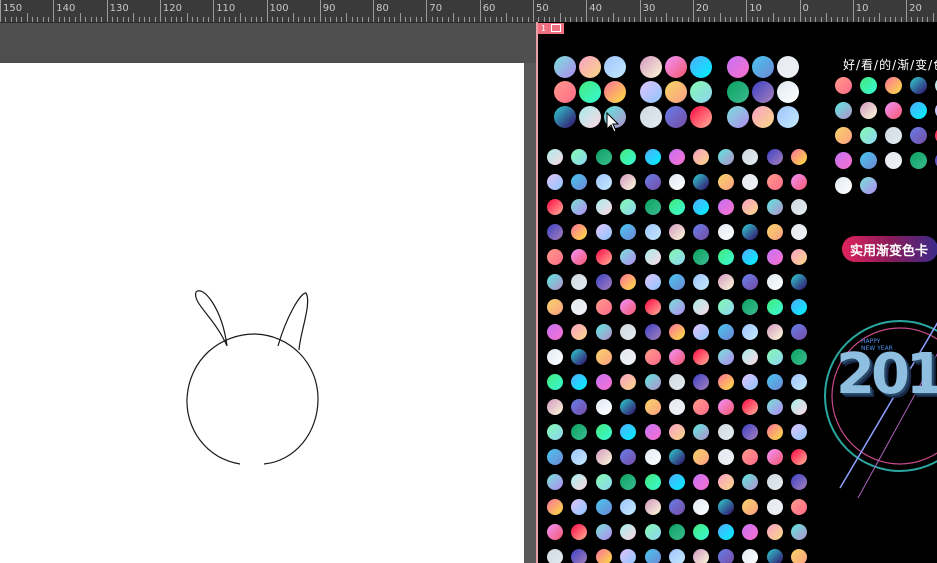 This screenshot has width=937, height=563. What do you see at coordinates (542, 8) in the screenshot?
I see `ruler-label: 50` at bounding box center [542, 8].